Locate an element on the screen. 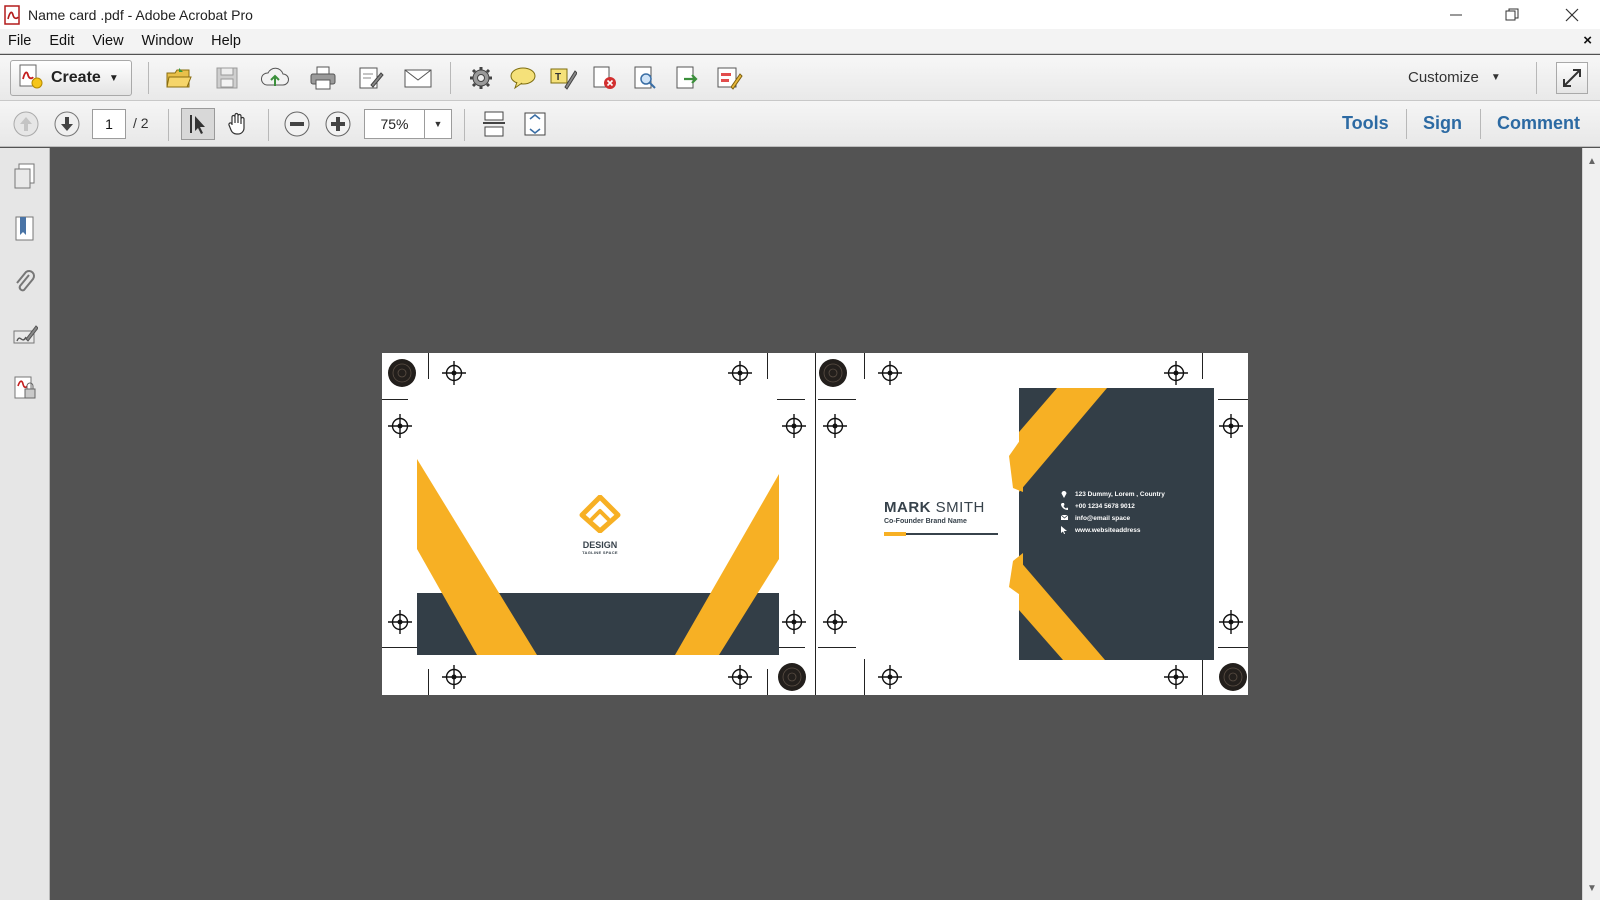  page-number-input: 1 is located at coordinates (109, 124).